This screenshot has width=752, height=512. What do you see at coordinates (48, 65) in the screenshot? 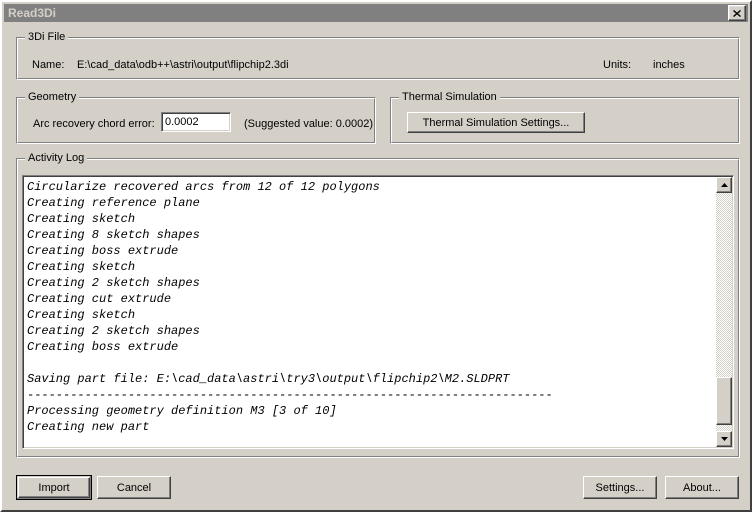
I see `file-name-label: Name:` at bounding box center [48, 65].